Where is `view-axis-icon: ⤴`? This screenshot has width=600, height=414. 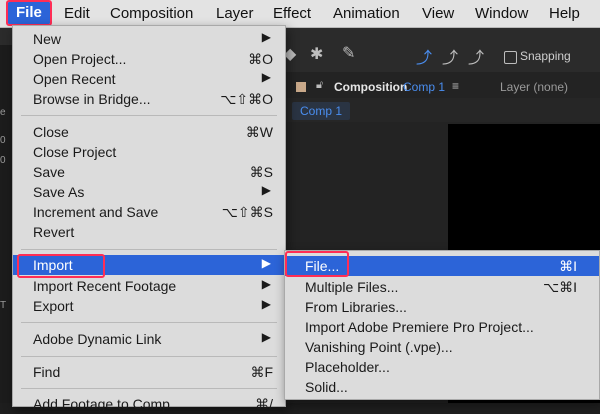 view-axis-icon: ⤴ is located at coordinates (476, 56).